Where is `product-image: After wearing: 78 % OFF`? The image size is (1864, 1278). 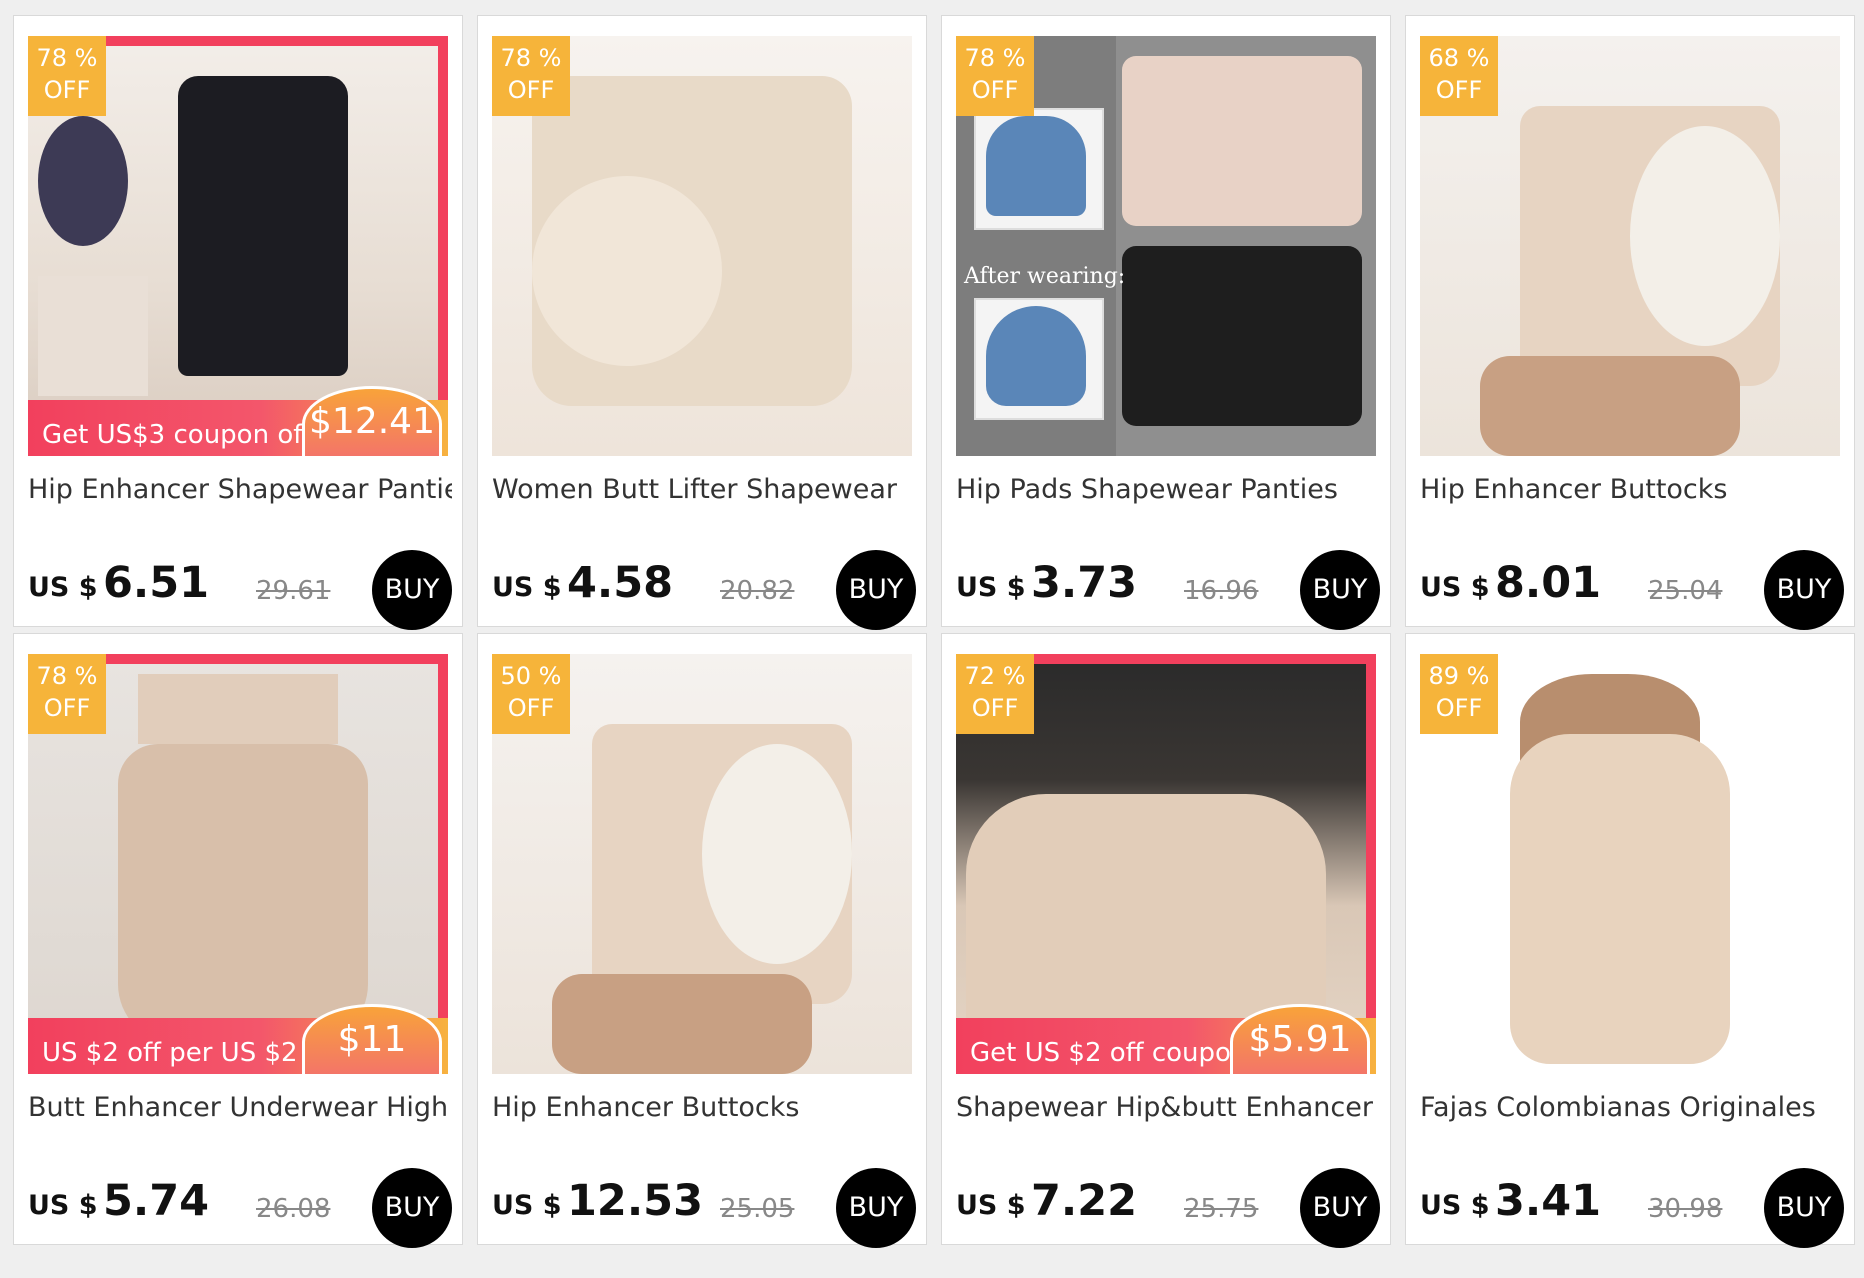
product-image: After wearing: 78 % OFF is located at coordinates (1166, 246).